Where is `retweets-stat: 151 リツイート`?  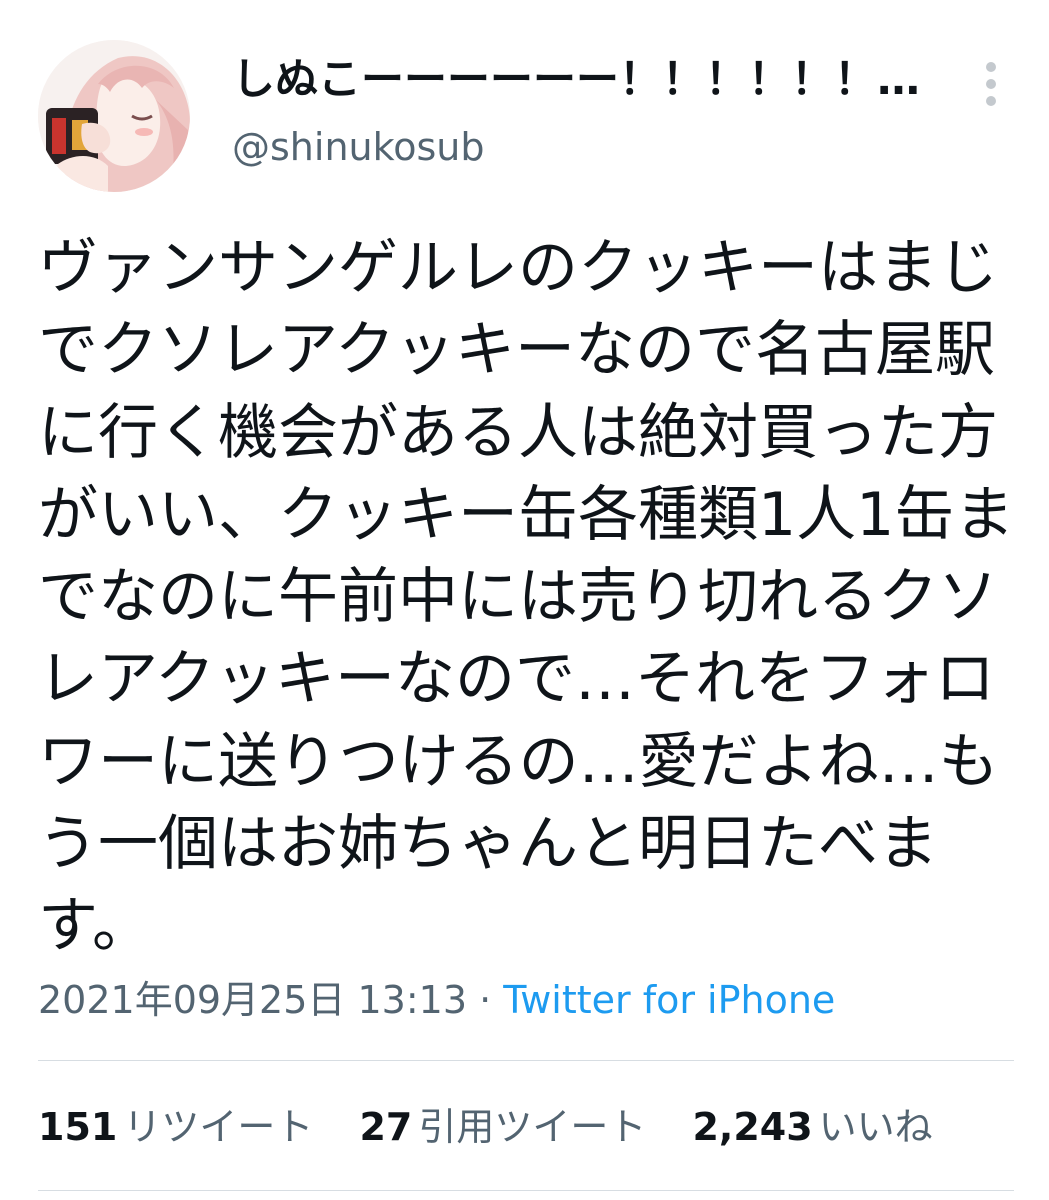
retweets-stat: 151 リツイート is located at coordinates (175, 1127).